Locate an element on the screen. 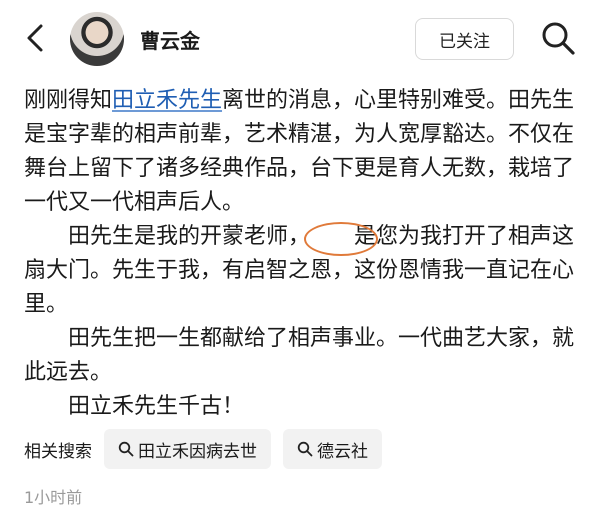 The height and width of the screenshot is (518, 600). post-timestamp: 1小时前 is located at coordinates (53, 497).